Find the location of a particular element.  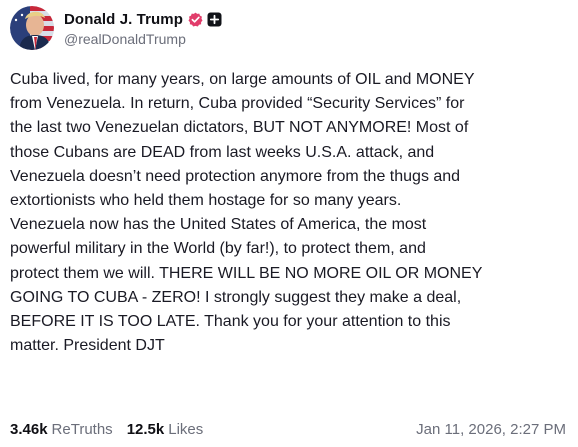

retruths-count: 3.46k is located at coordinates (29, 429).